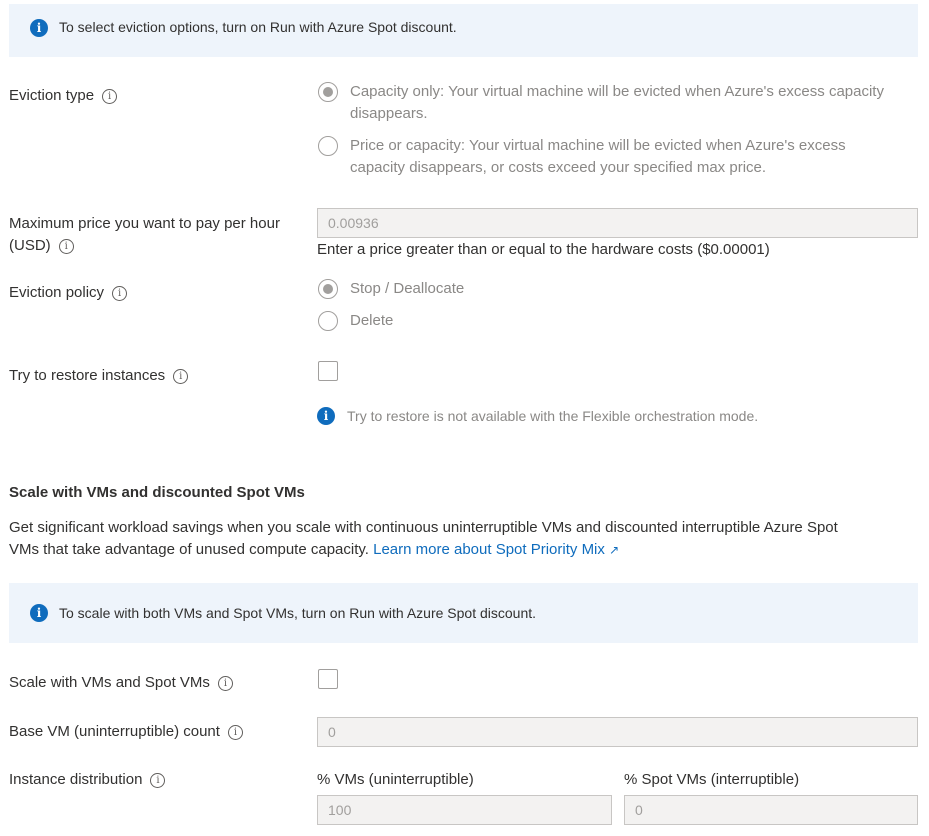  I want to click on spot-percent-input: 0, so click(771, 810).